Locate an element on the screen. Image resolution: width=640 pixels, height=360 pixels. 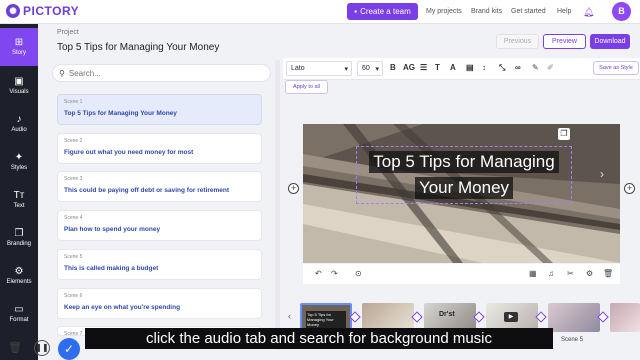
mic-icon: ♫ is located at coordinates (551, 273).